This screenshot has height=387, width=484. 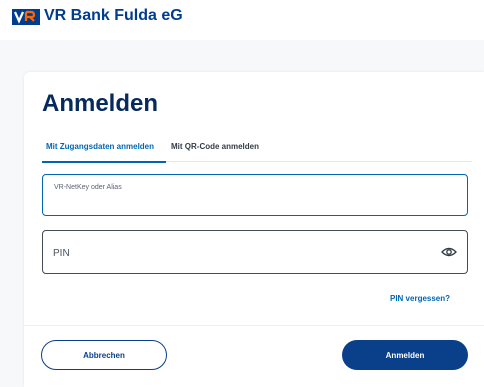 I want to click on vr-bank-logo-icon, so click(x=26, y=17).